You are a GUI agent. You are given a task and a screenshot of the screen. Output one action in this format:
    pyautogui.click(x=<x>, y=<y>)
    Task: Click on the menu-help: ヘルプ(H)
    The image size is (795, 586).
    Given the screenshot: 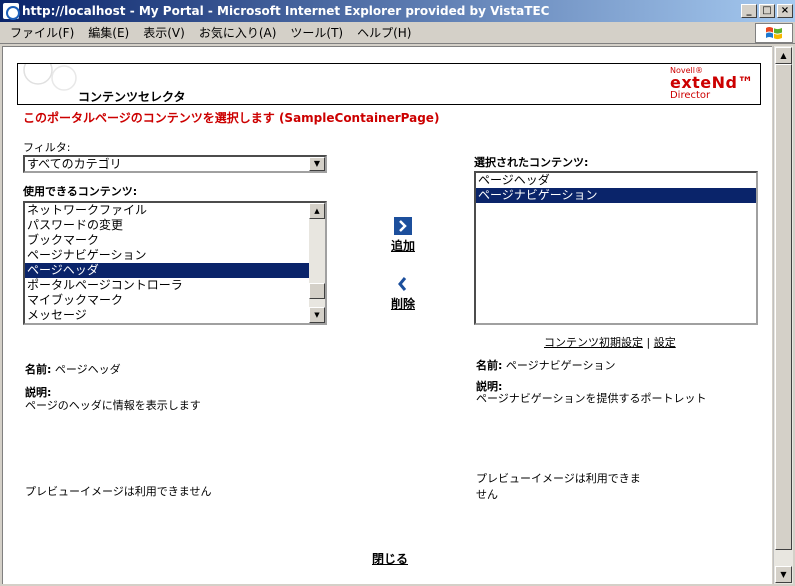 What is the action you would take?
    pyautogui.click(x=384, y=32)
    